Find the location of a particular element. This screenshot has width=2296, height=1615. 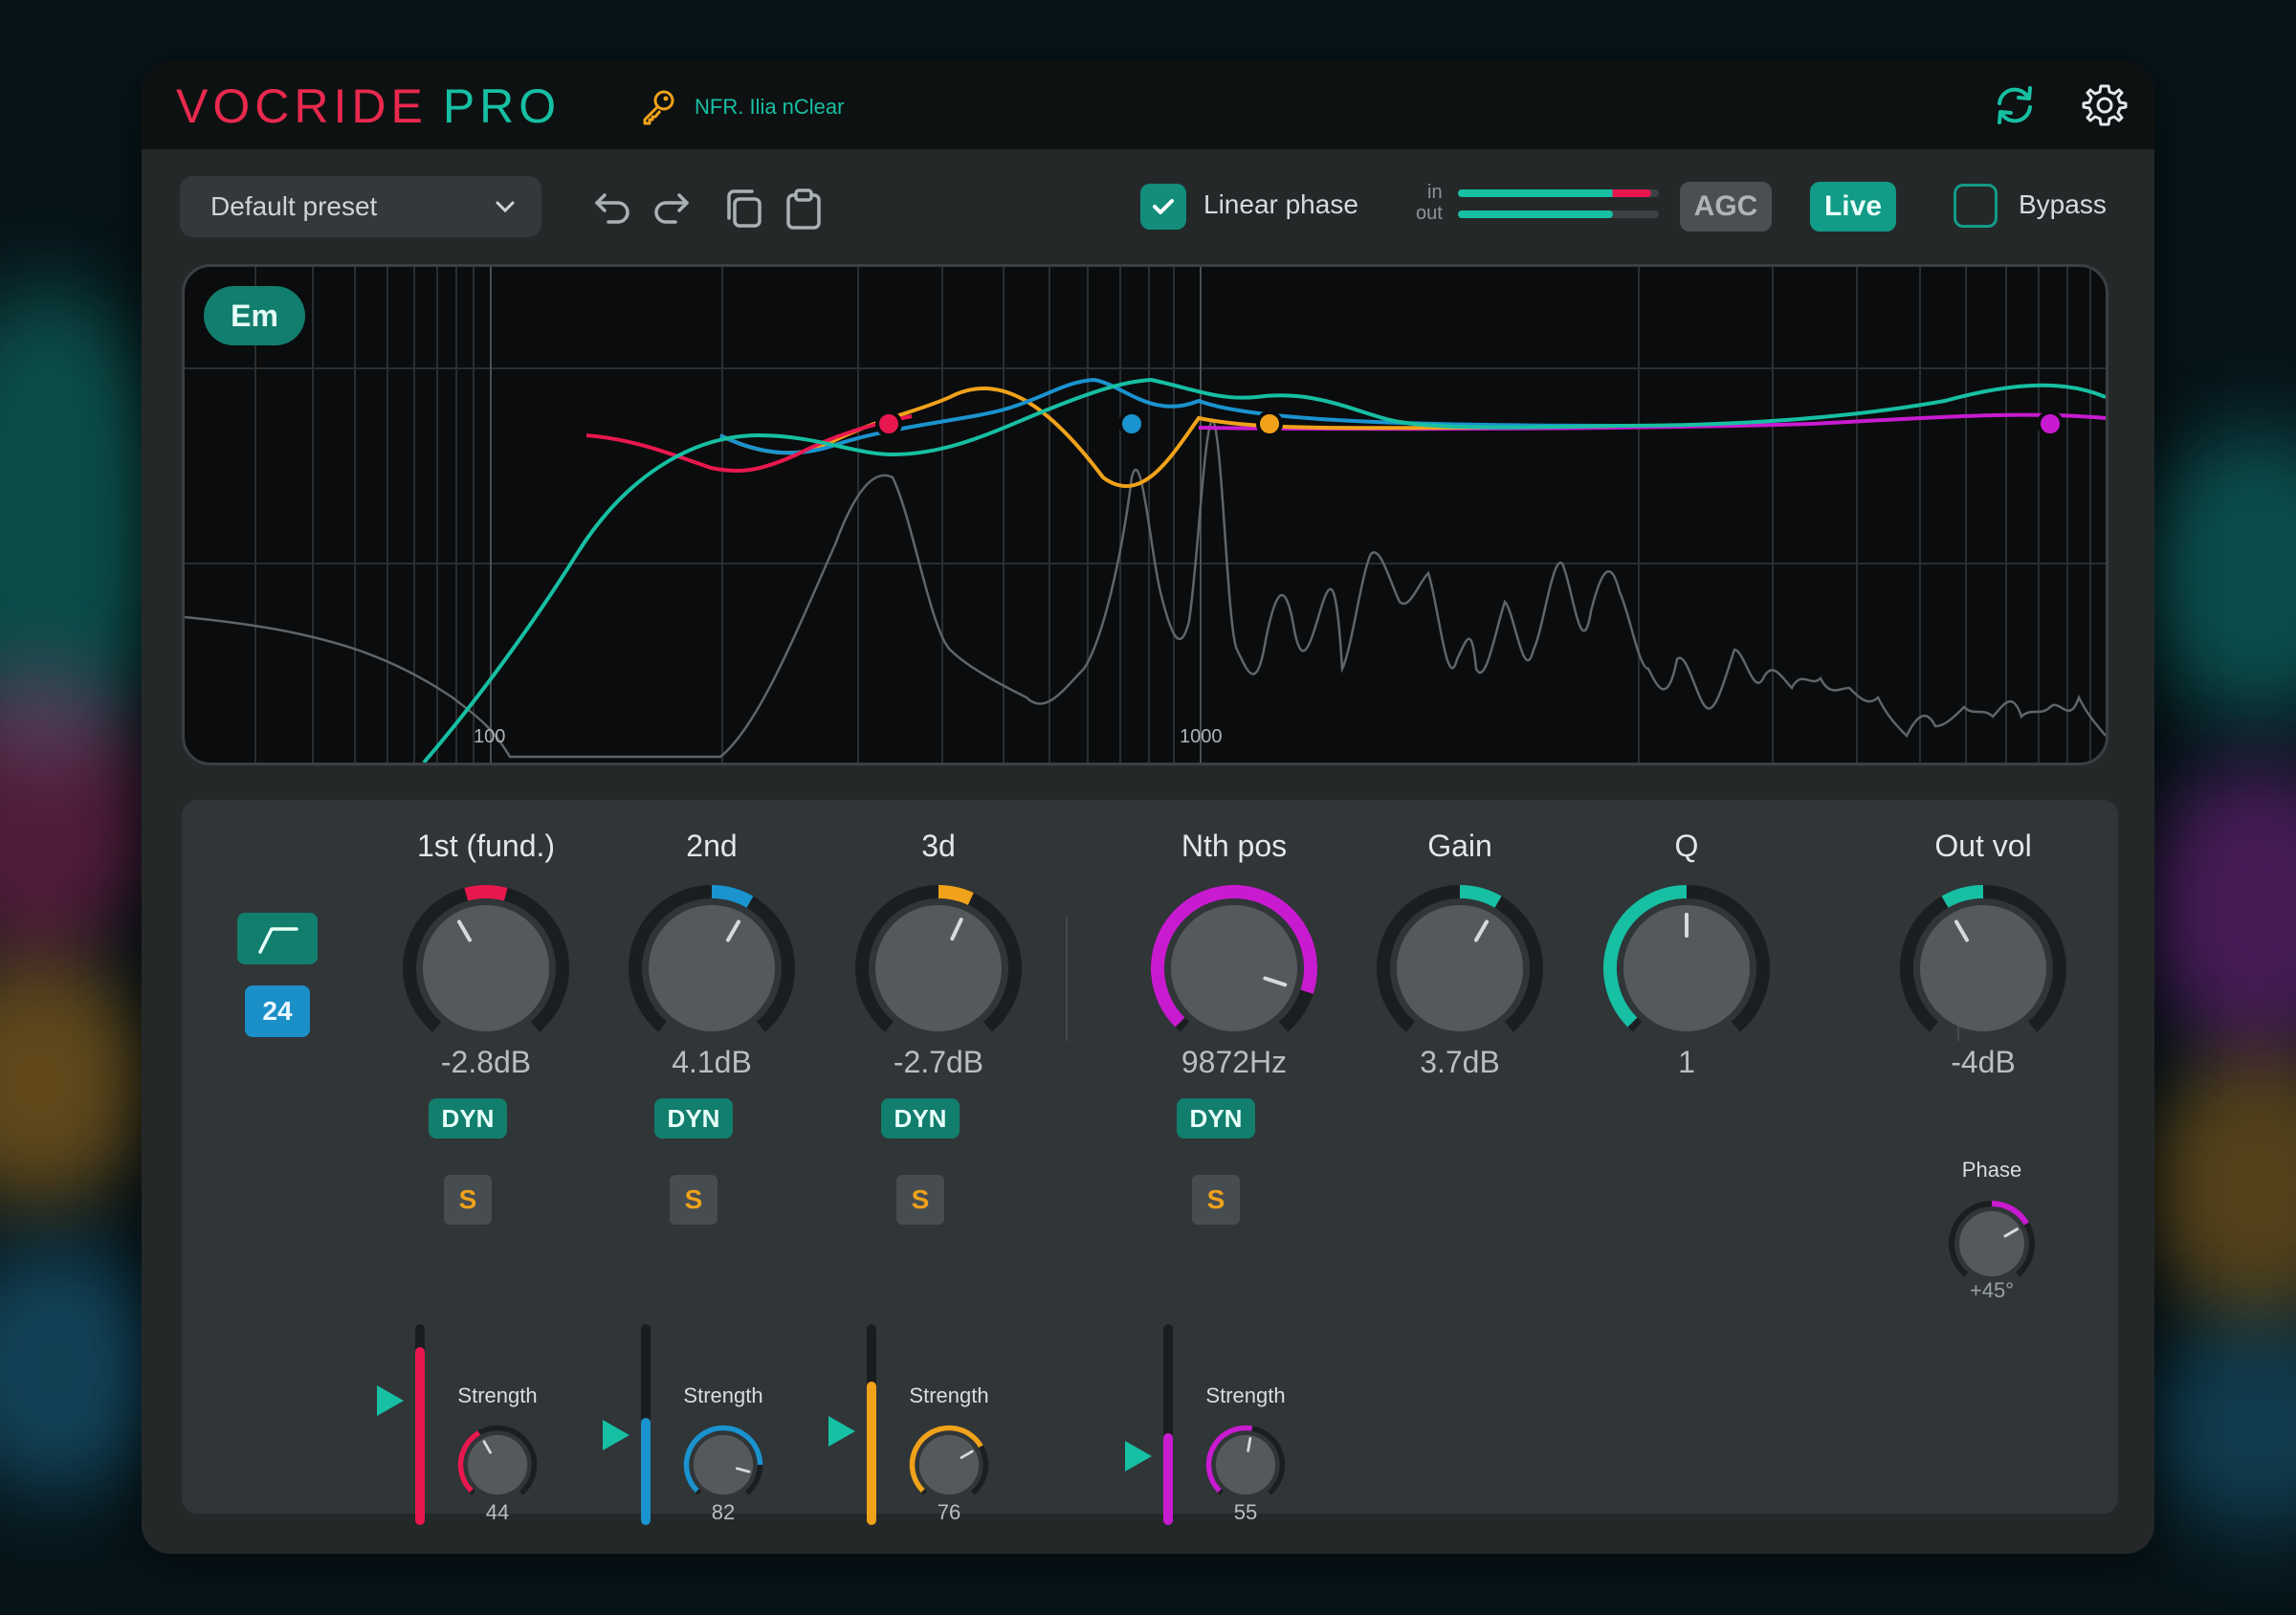

preset-dropdown: Default preset is located at coordinates (361, 206).